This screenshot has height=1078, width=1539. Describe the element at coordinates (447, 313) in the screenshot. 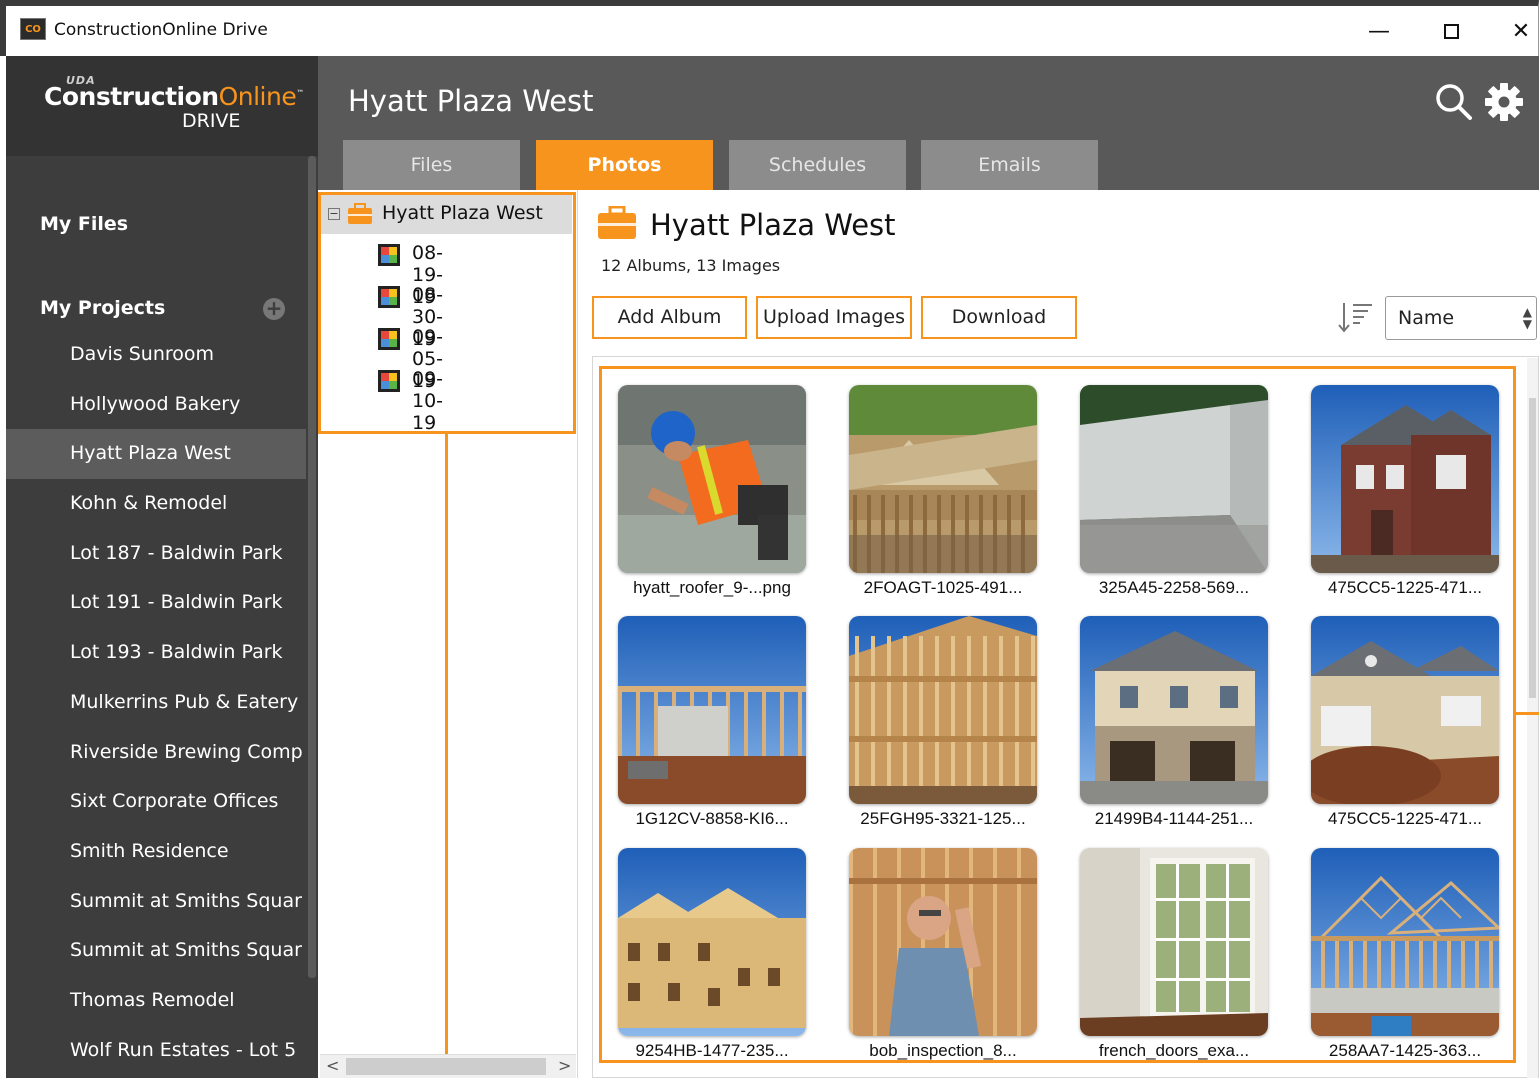

I see `tree-highlight-frame` at that location.